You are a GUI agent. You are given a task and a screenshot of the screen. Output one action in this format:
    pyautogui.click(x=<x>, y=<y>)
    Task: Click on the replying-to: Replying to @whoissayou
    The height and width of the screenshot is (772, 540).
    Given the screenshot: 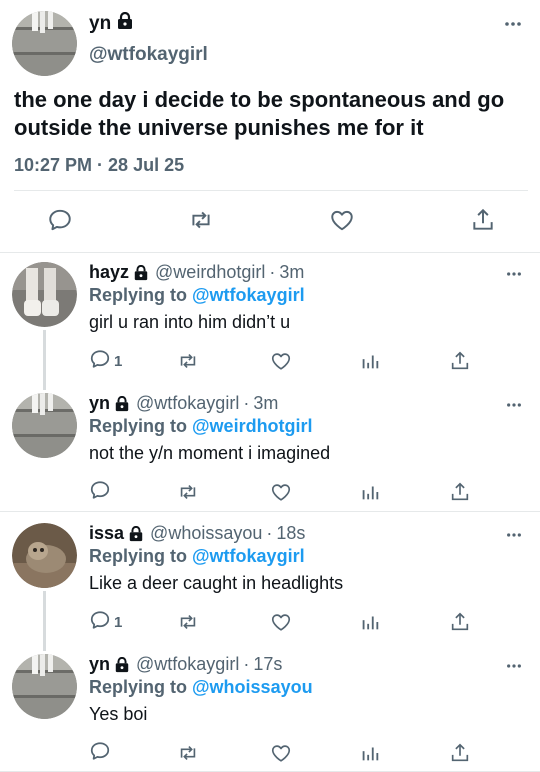 What is the action you would take?
    pyautogui.click(x=201, y=687)
    